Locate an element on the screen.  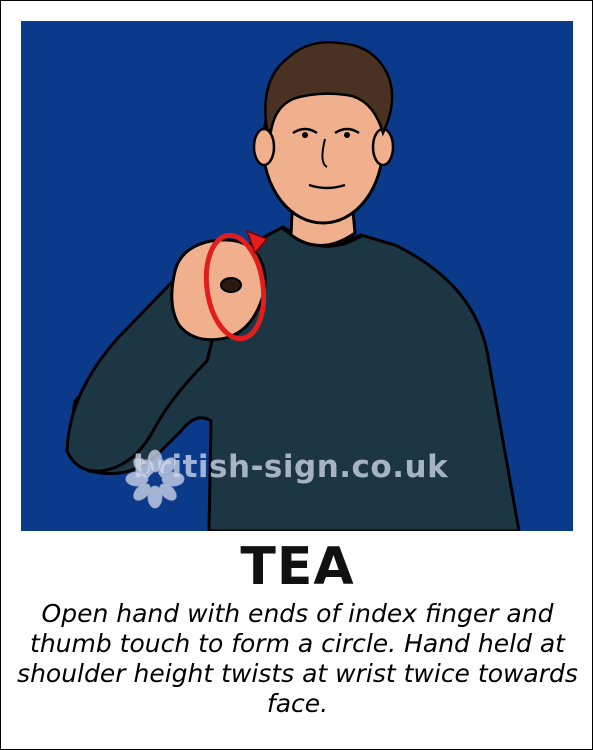
watermark: british-sign.co.uk is located at coordinates (286, 479).